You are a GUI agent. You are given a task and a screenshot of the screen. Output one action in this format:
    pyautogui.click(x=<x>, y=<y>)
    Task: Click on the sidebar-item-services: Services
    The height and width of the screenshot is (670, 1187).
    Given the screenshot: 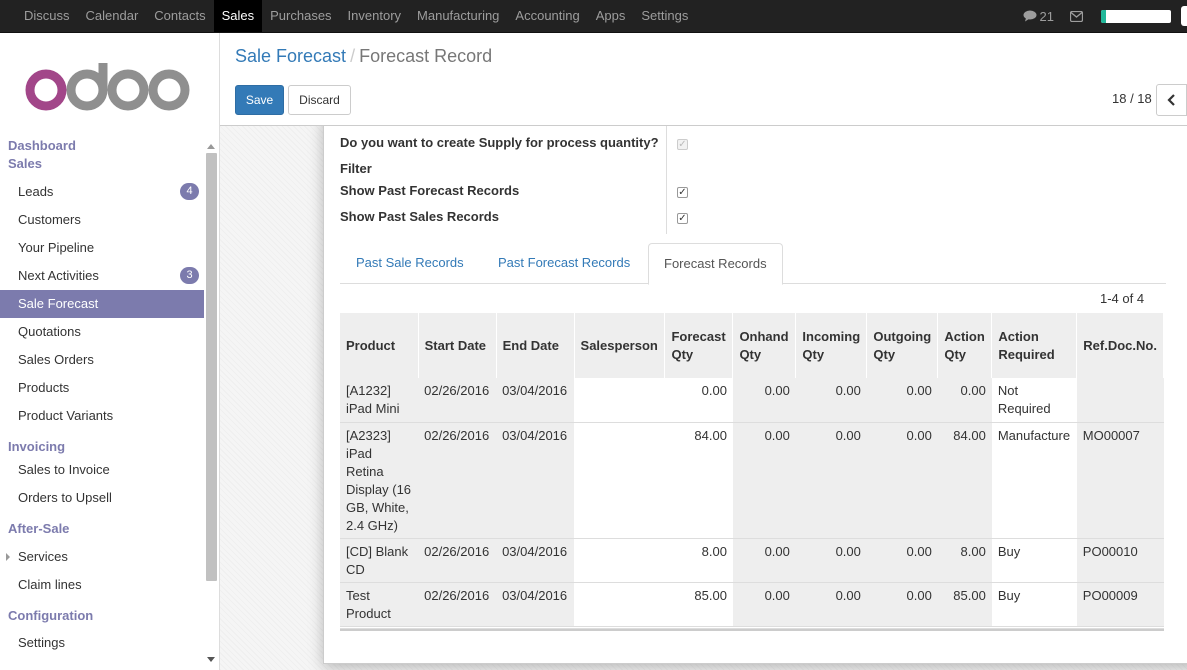 What is the action you would take?
    pyautogui.click(x=102, y=557)
    